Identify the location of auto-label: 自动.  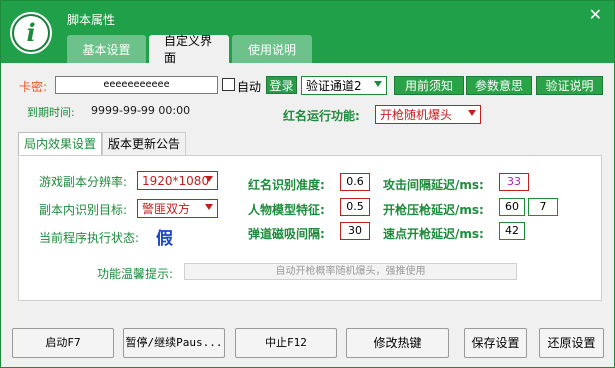
(249, 87).